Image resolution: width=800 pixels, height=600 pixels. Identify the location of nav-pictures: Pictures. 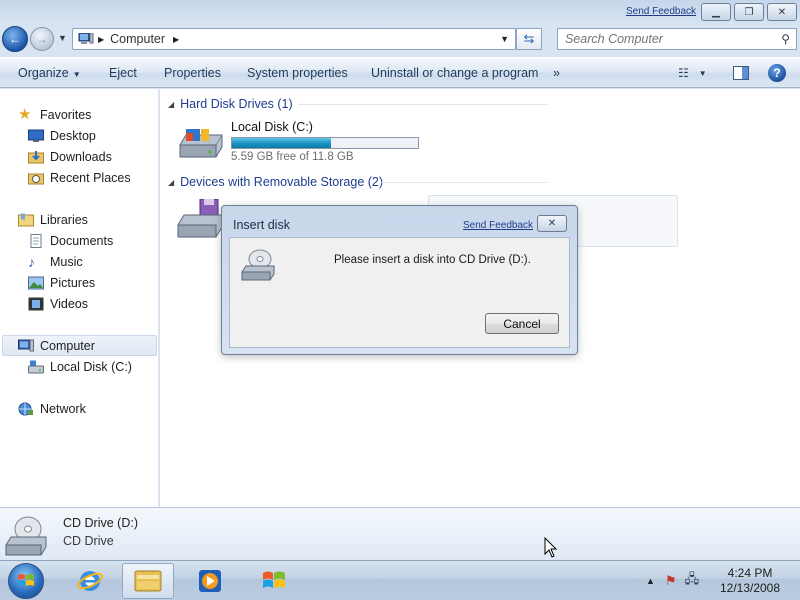
(61, 283).